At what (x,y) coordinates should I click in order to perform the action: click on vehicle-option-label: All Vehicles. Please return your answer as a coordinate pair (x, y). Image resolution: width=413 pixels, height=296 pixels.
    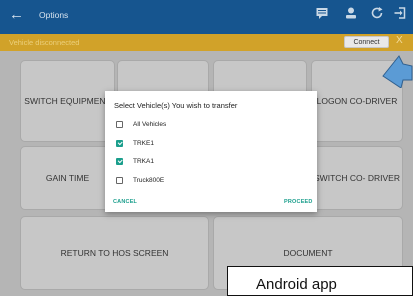
    Looking at the image, I should click on (150, 124).